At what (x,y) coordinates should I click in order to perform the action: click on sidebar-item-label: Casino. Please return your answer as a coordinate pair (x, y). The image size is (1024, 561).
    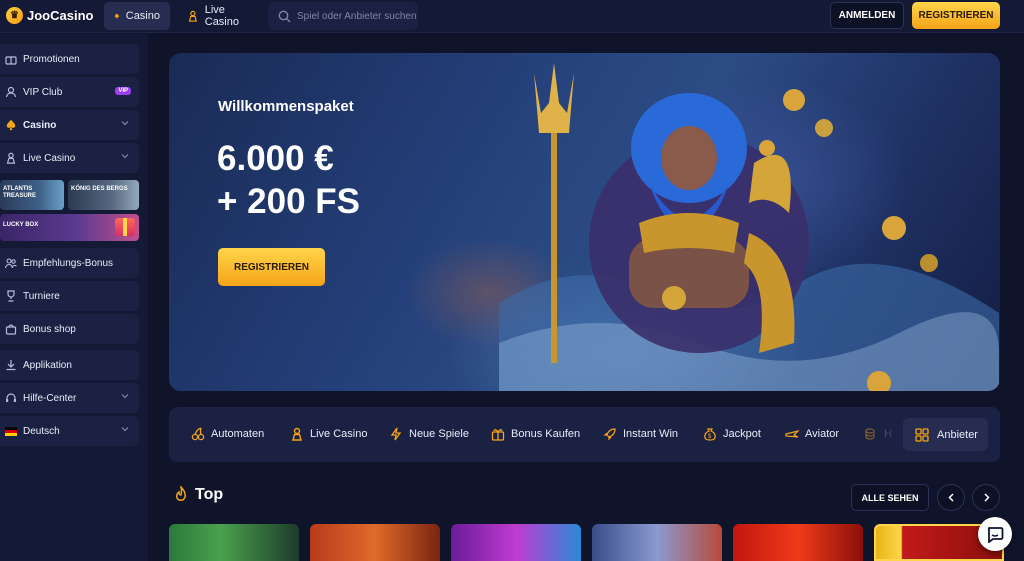
    Looking at the image, I should click on (40, 125).